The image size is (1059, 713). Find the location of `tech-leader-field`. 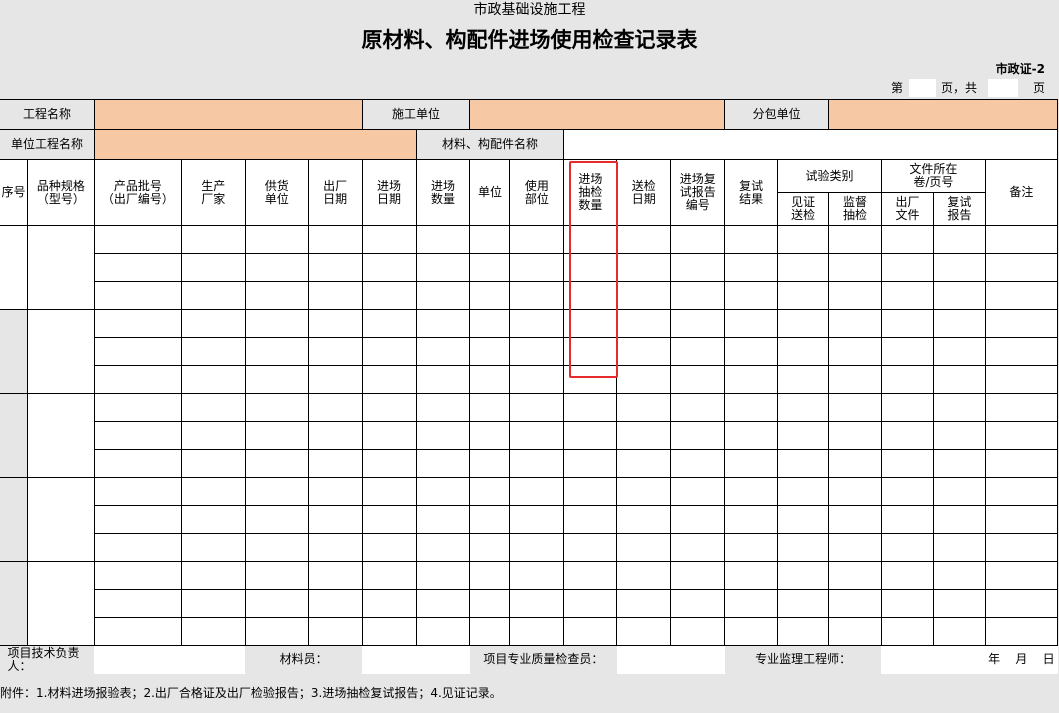

tech-leader-field is located at coordinates (170, 659).